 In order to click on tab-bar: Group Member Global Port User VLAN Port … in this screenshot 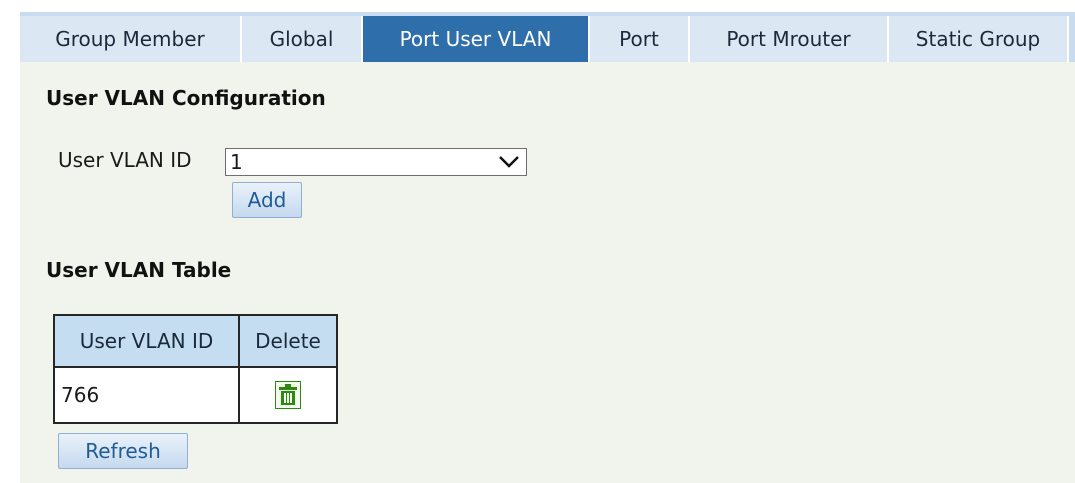, I will do `click(547, 37)`.